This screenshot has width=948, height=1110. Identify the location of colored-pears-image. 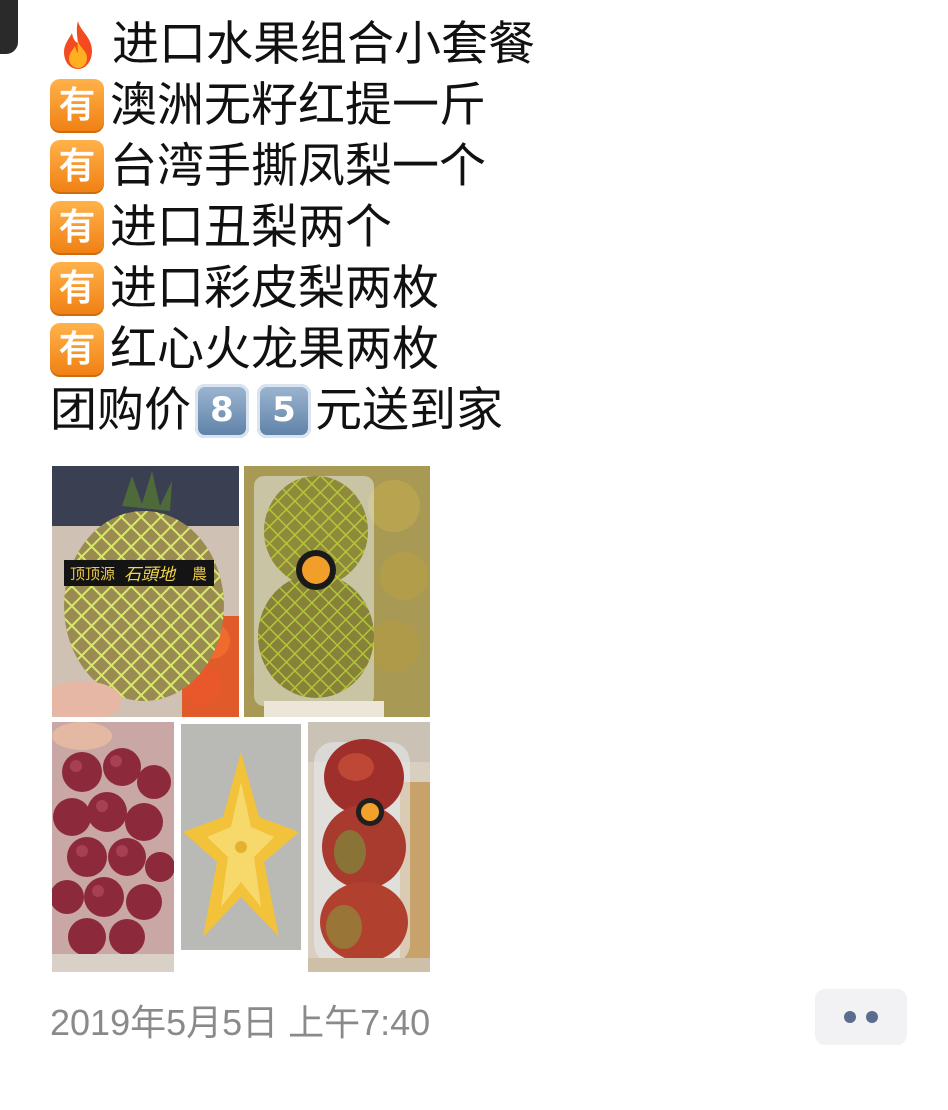
(369, 847).